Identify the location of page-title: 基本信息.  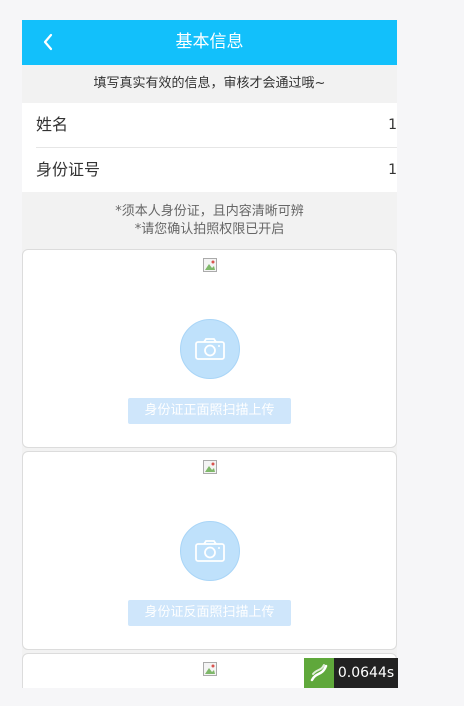
(209, 42).